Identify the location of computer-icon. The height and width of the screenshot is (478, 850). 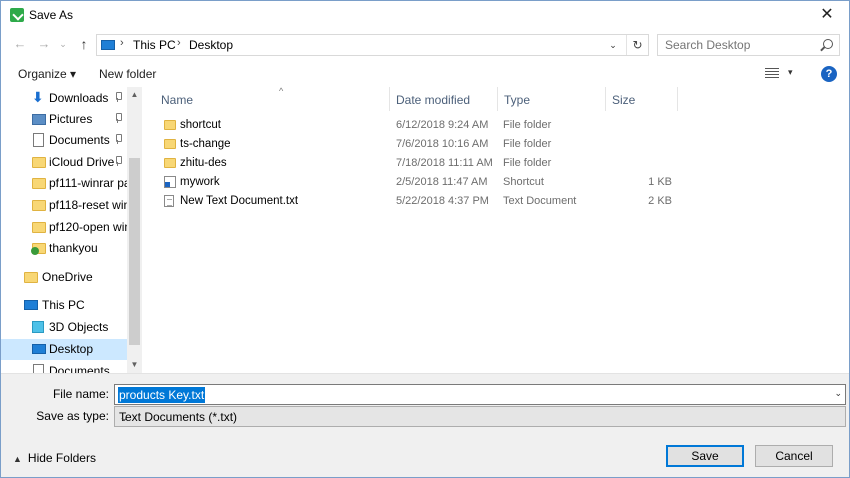
(108, 45).